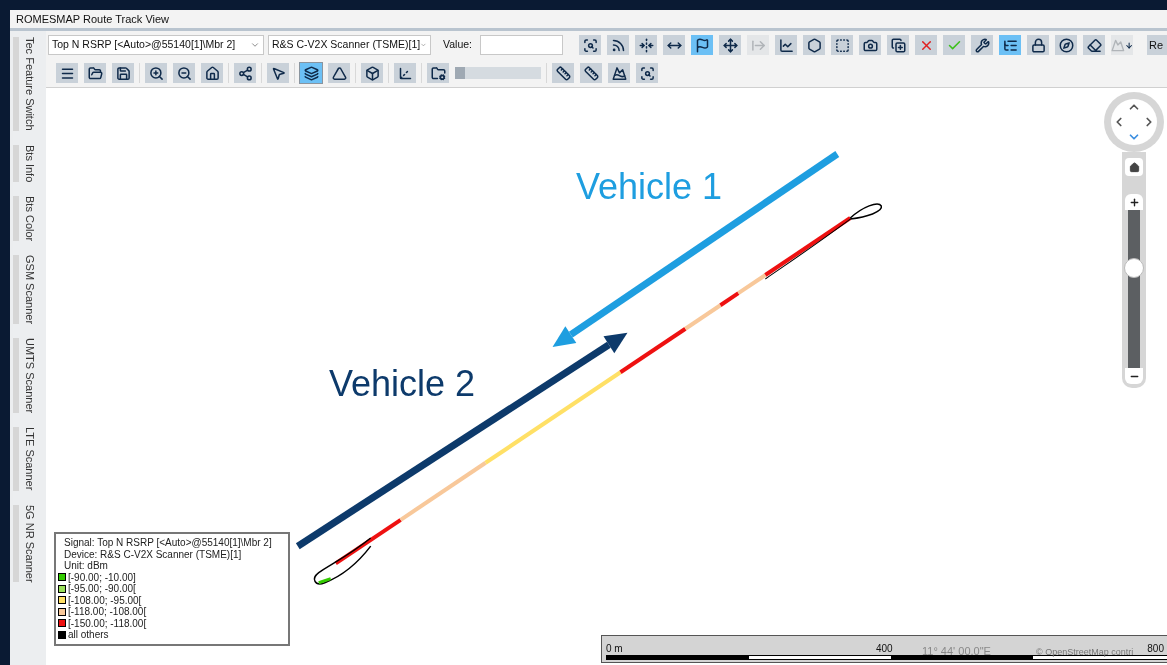  Describe the element at coordinates (28, 163) in the screenshot. I see `side-tab: Bts Info` at that location.